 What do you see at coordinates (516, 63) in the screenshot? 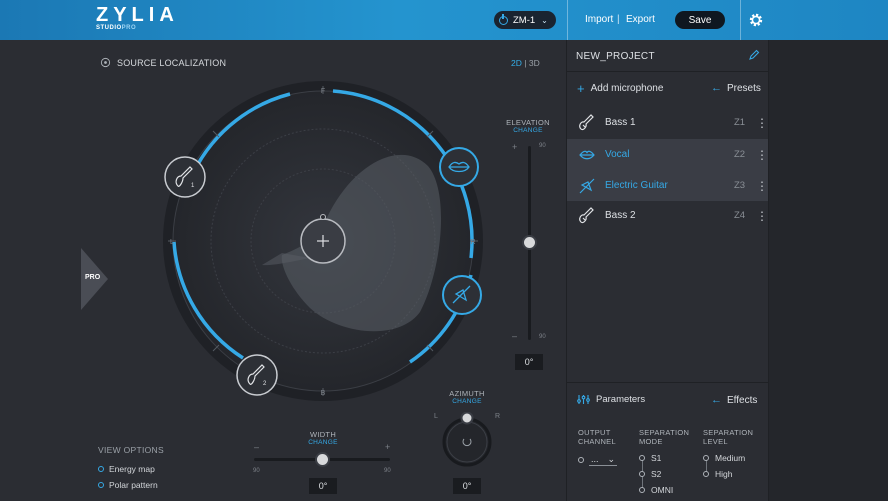
I see `mode-2d-button: 2D` at bounding box center [516, 63].